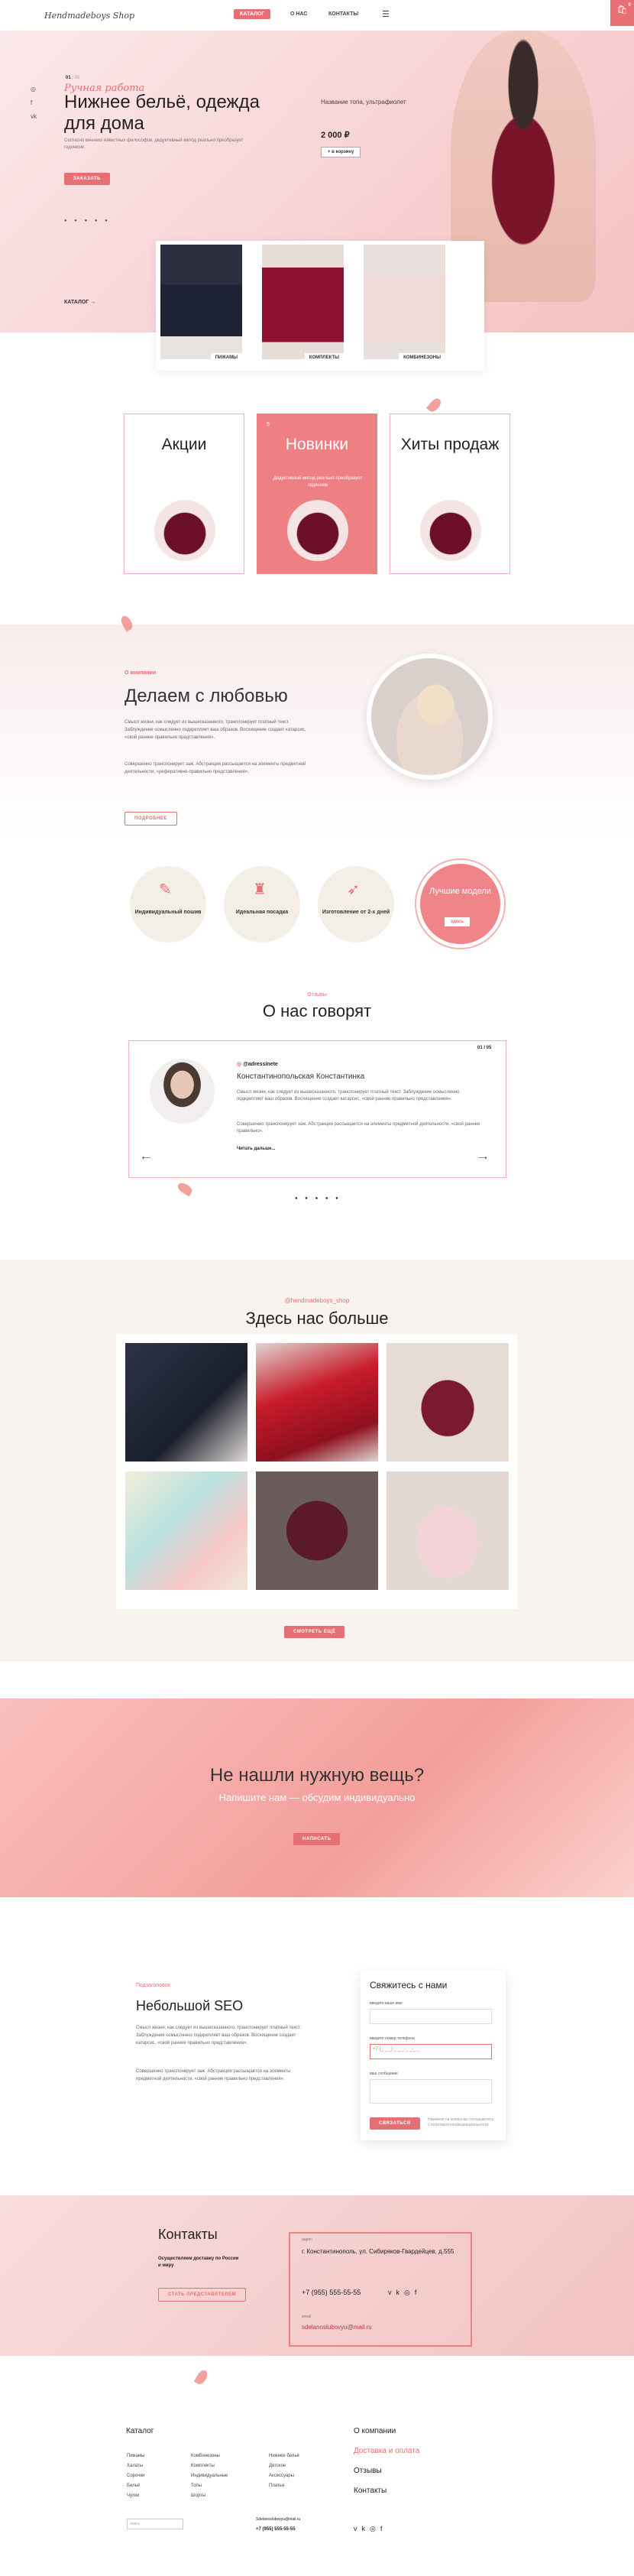 This screenshot has width=634, height=2576. I want to click on category-pajamas: пижамы, so click(201, 303).